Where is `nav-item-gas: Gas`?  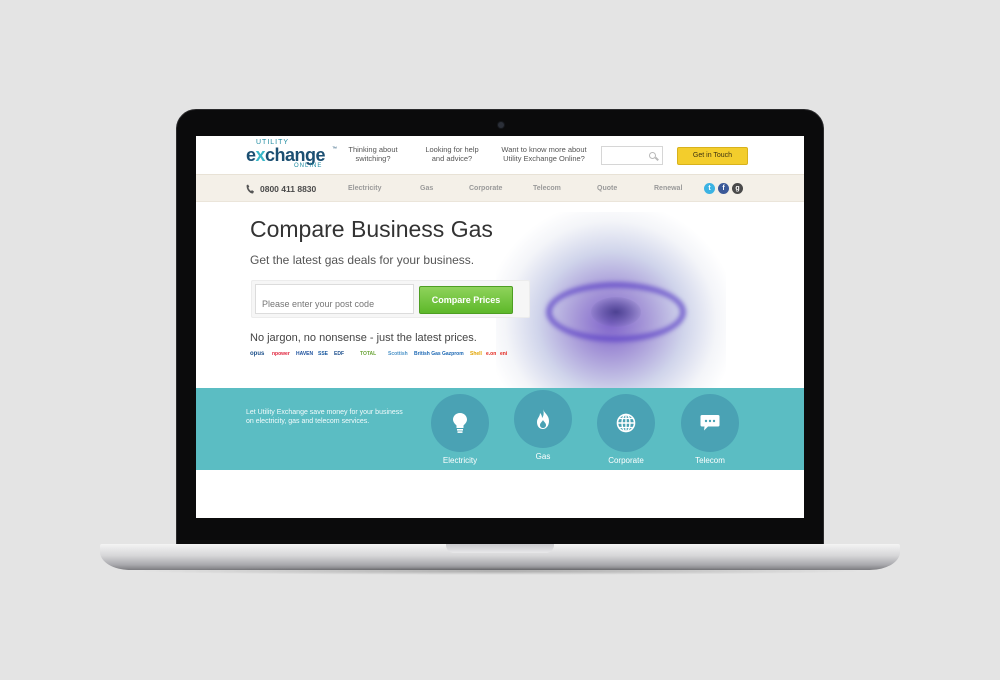
nav-item-gas: Gas is located at coordinates (426, 188).